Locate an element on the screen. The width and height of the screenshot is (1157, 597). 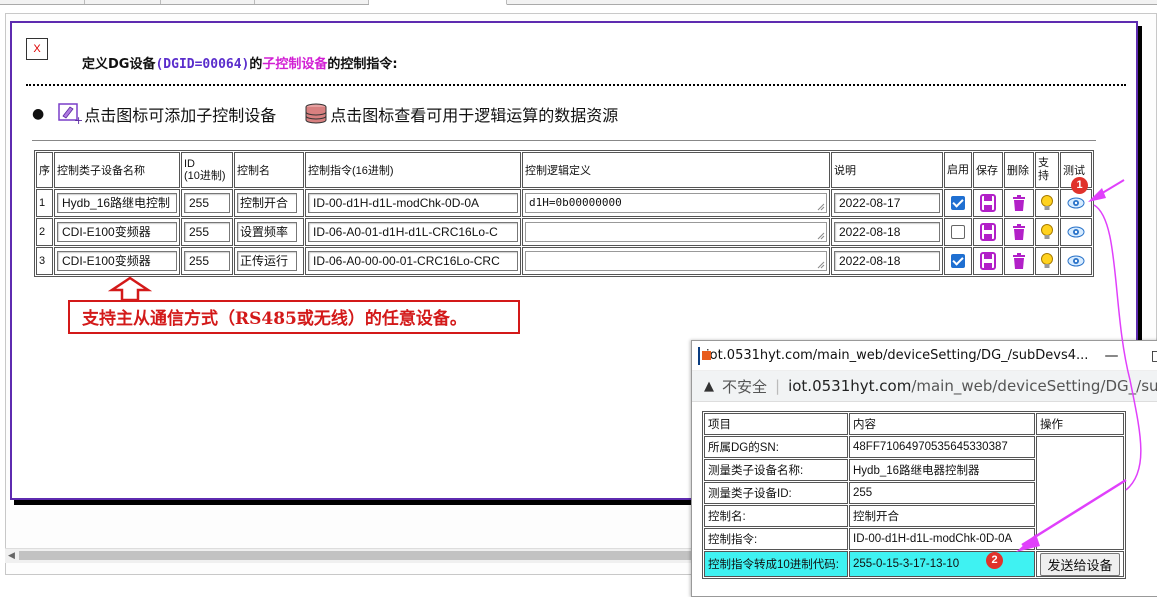
ctrl-name-input: 正传运行 is located at coordinates (267, 261).